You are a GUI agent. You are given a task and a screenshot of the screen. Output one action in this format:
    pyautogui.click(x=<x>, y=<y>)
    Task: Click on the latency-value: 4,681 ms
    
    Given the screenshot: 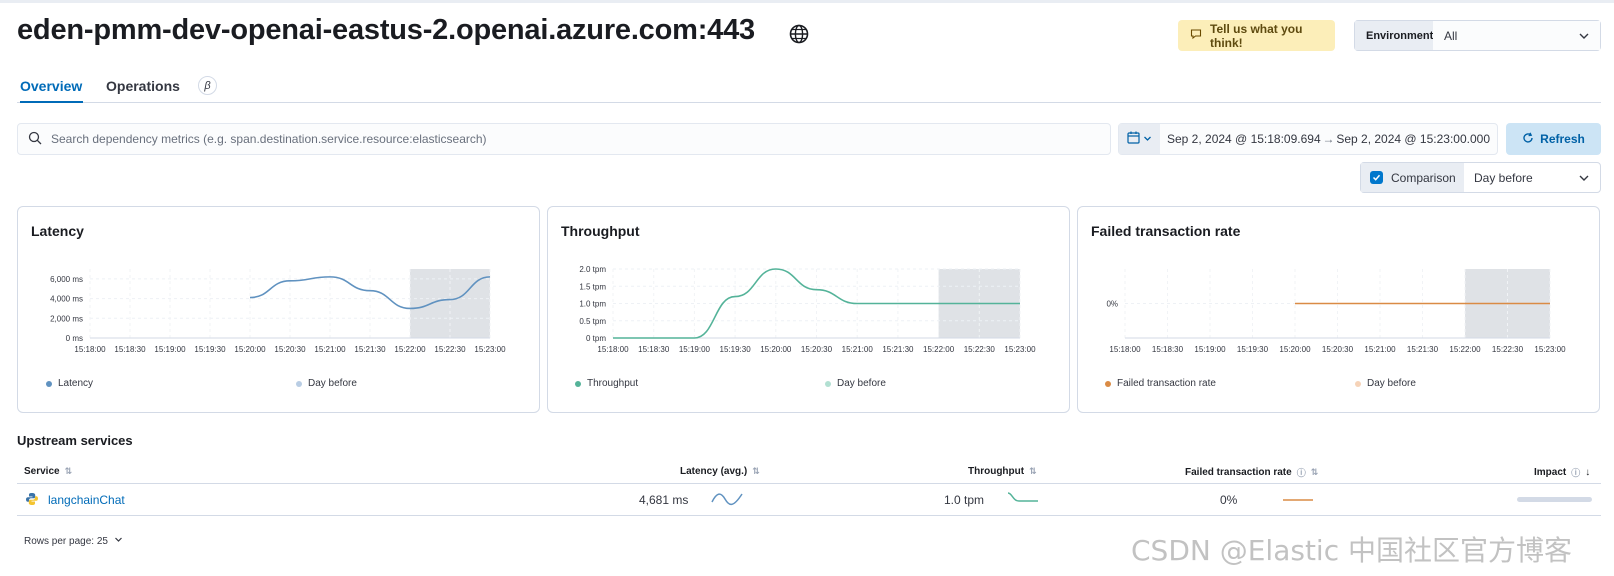 What is the action you would take?
    pyautogui.click(x=664, y=500)
    